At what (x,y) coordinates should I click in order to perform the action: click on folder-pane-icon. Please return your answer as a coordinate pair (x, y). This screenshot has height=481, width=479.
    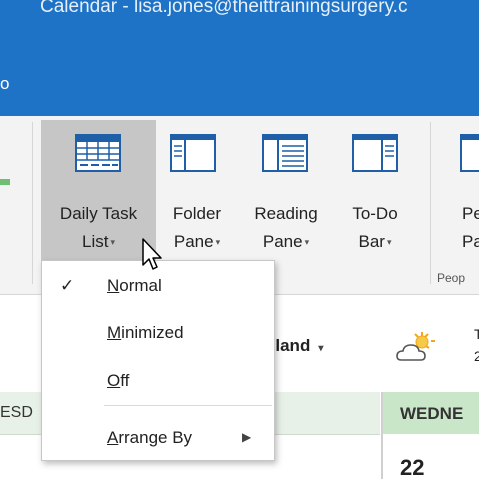
    Looking at the image, I should click on (193, 153).